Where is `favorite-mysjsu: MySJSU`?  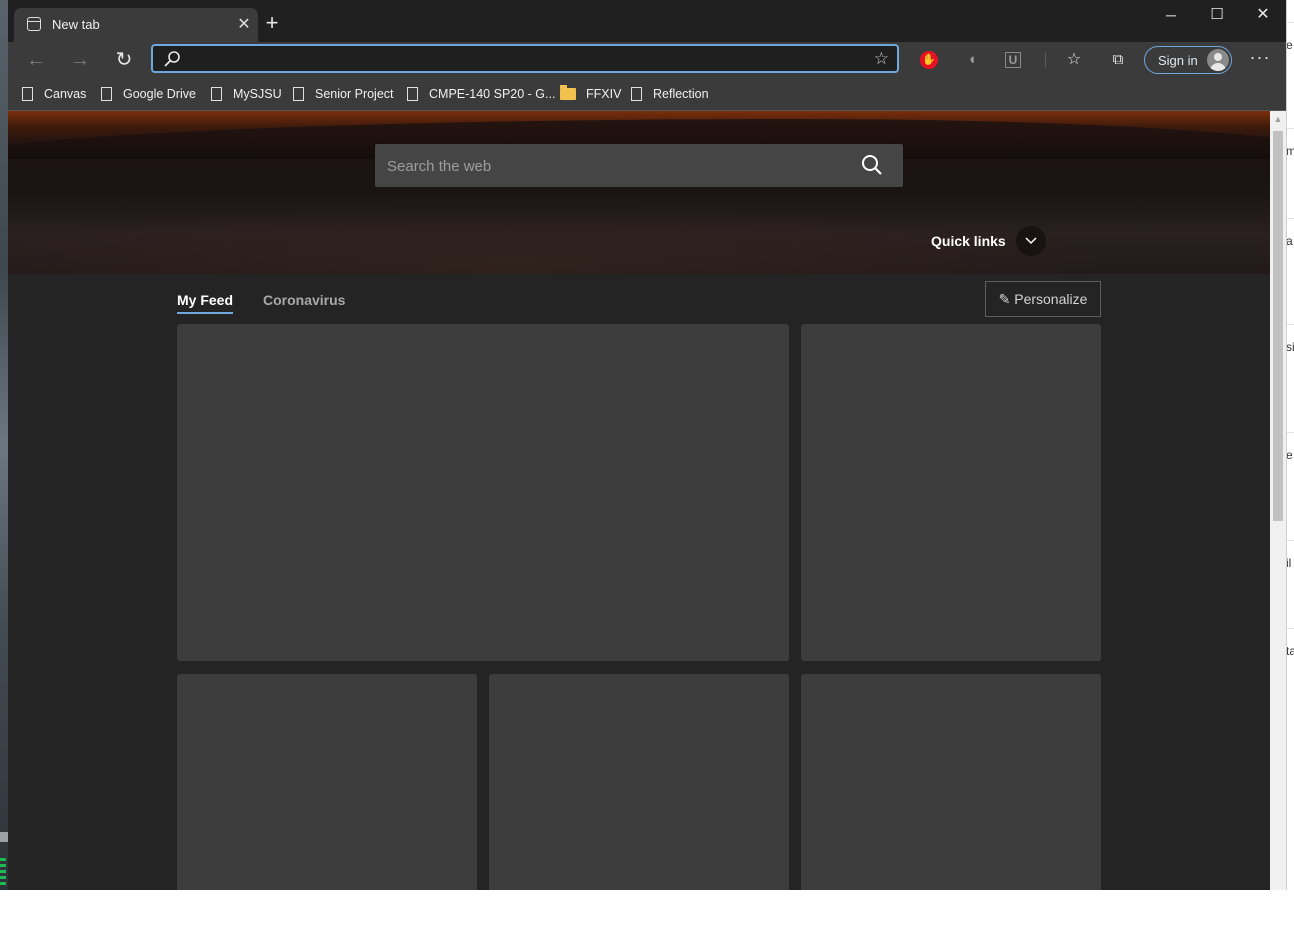 favorite-mysjsu: MySJSU is located at coordinates (246, 94).